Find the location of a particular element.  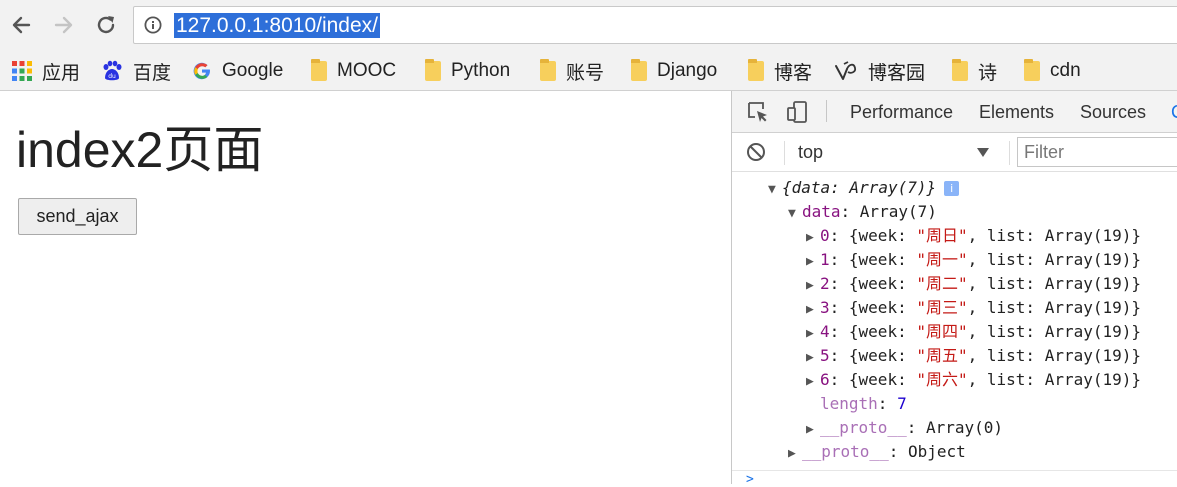

item-week: "周二" is located at coordinates (942, 283).